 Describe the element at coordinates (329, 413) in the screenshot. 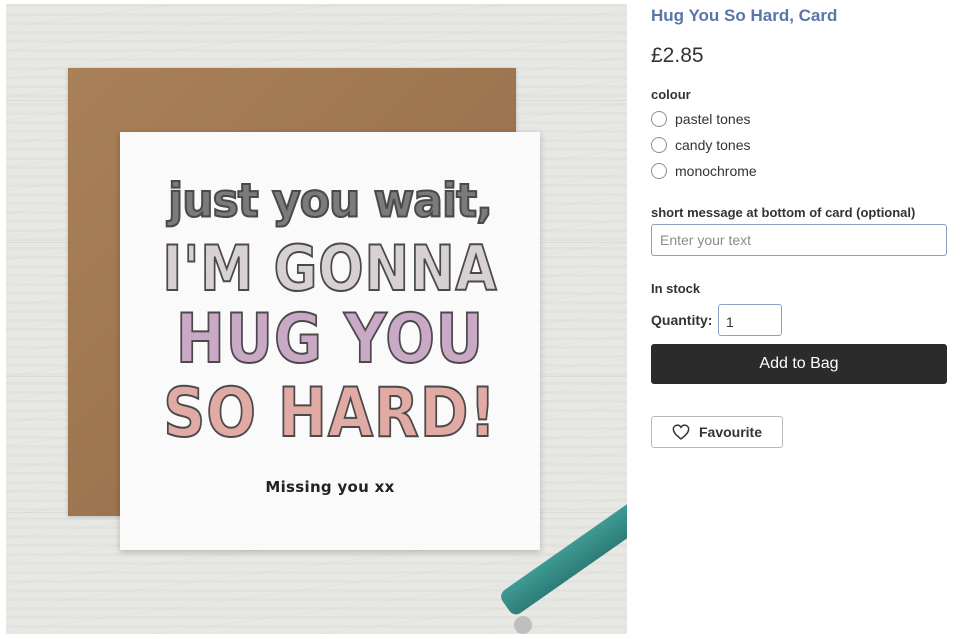

I see `card-line-4: SO HARD!` at that location.